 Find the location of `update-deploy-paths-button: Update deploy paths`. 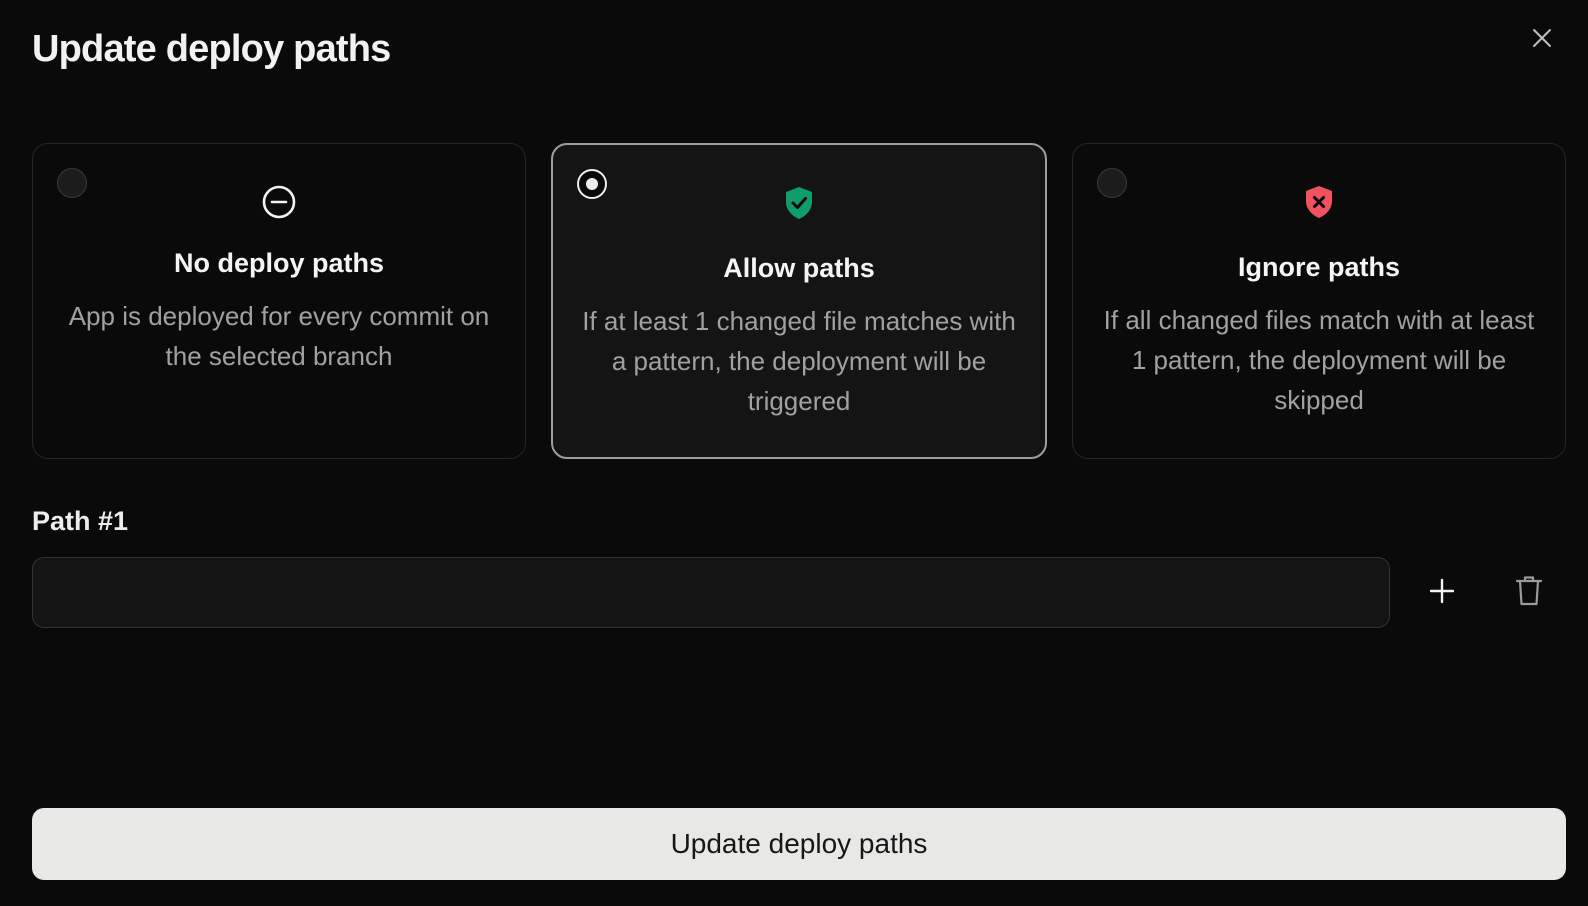

update-deploy-paths-button: Update deploy paths is located at coordinates (799, 844).